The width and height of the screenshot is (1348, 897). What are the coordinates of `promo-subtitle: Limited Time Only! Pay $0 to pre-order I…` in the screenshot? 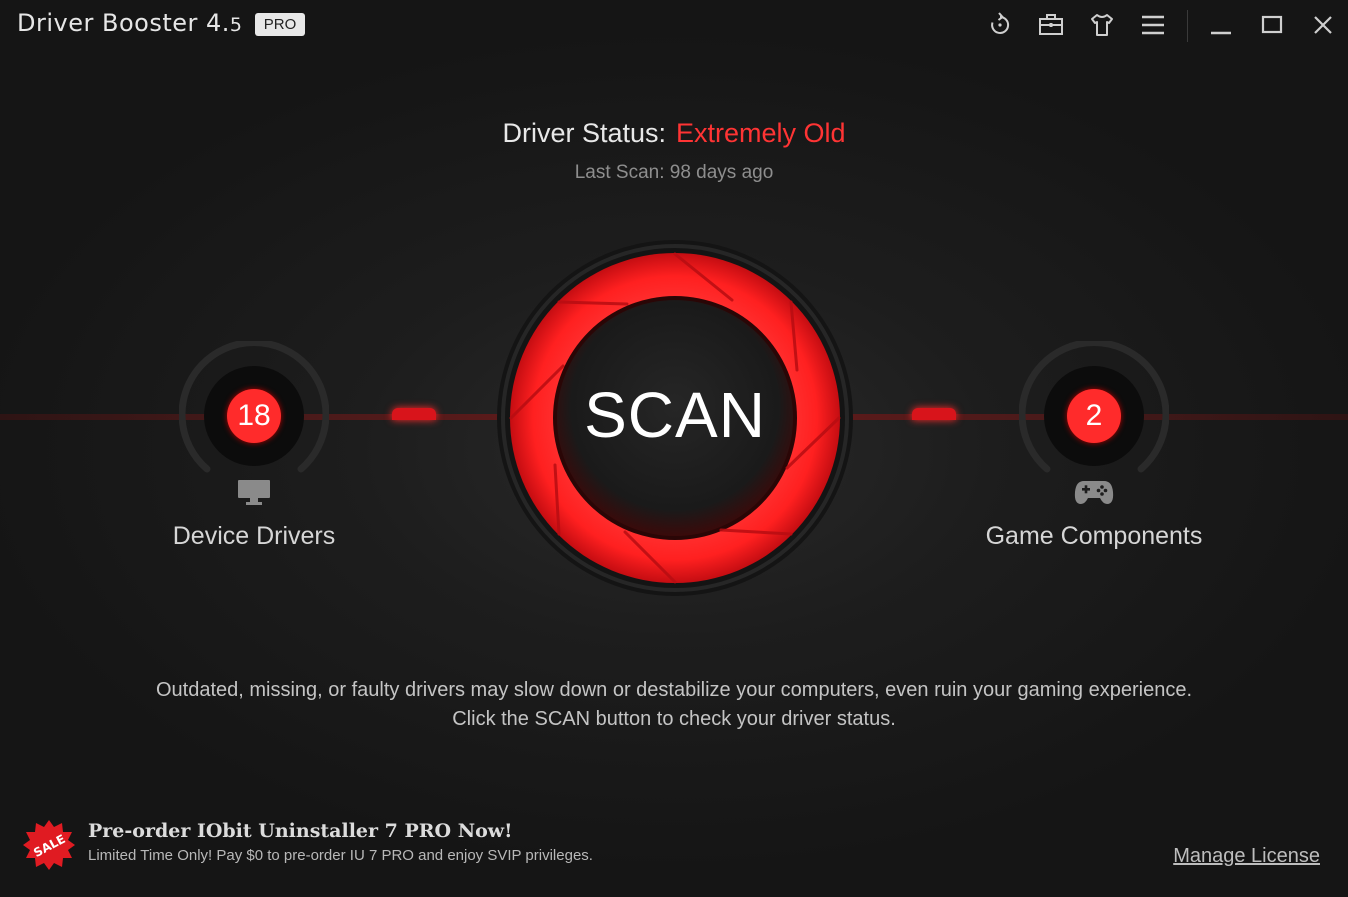 It's located at (340, 855).